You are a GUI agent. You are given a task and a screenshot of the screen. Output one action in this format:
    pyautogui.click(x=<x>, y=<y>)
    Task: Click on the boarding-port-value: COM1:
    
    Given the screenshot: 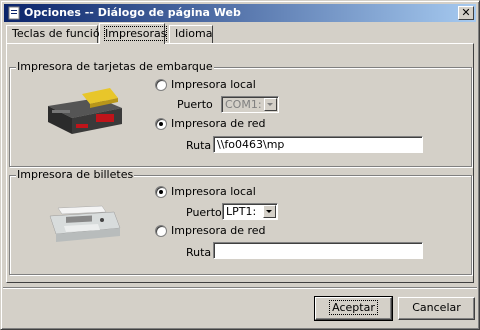 What is the action you would take?
    pyautogui.click(x=243, y=104)
    